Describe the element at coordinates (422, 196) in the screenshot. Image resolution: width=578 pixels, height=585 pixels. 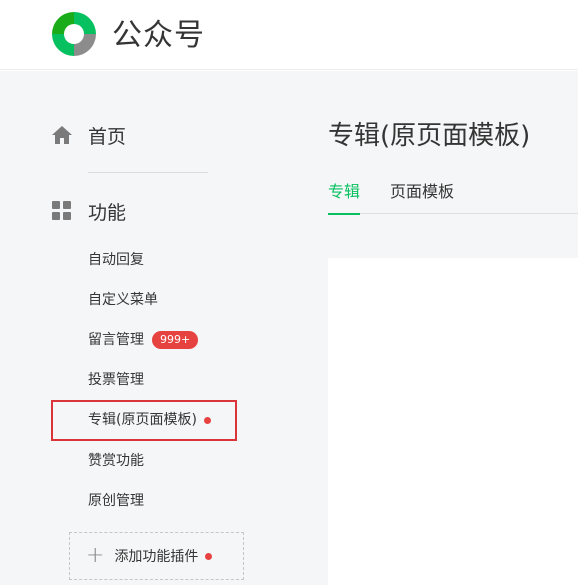
I see `tab-page-template: 页面模板` at that location.